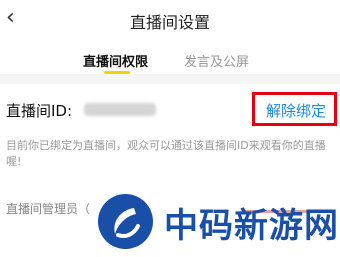  What do you see at coordinates (170, 57) in the screenshot?
I see `tab-bar: 直播间权限 发言及公屏` at bounding box center [170, 57].